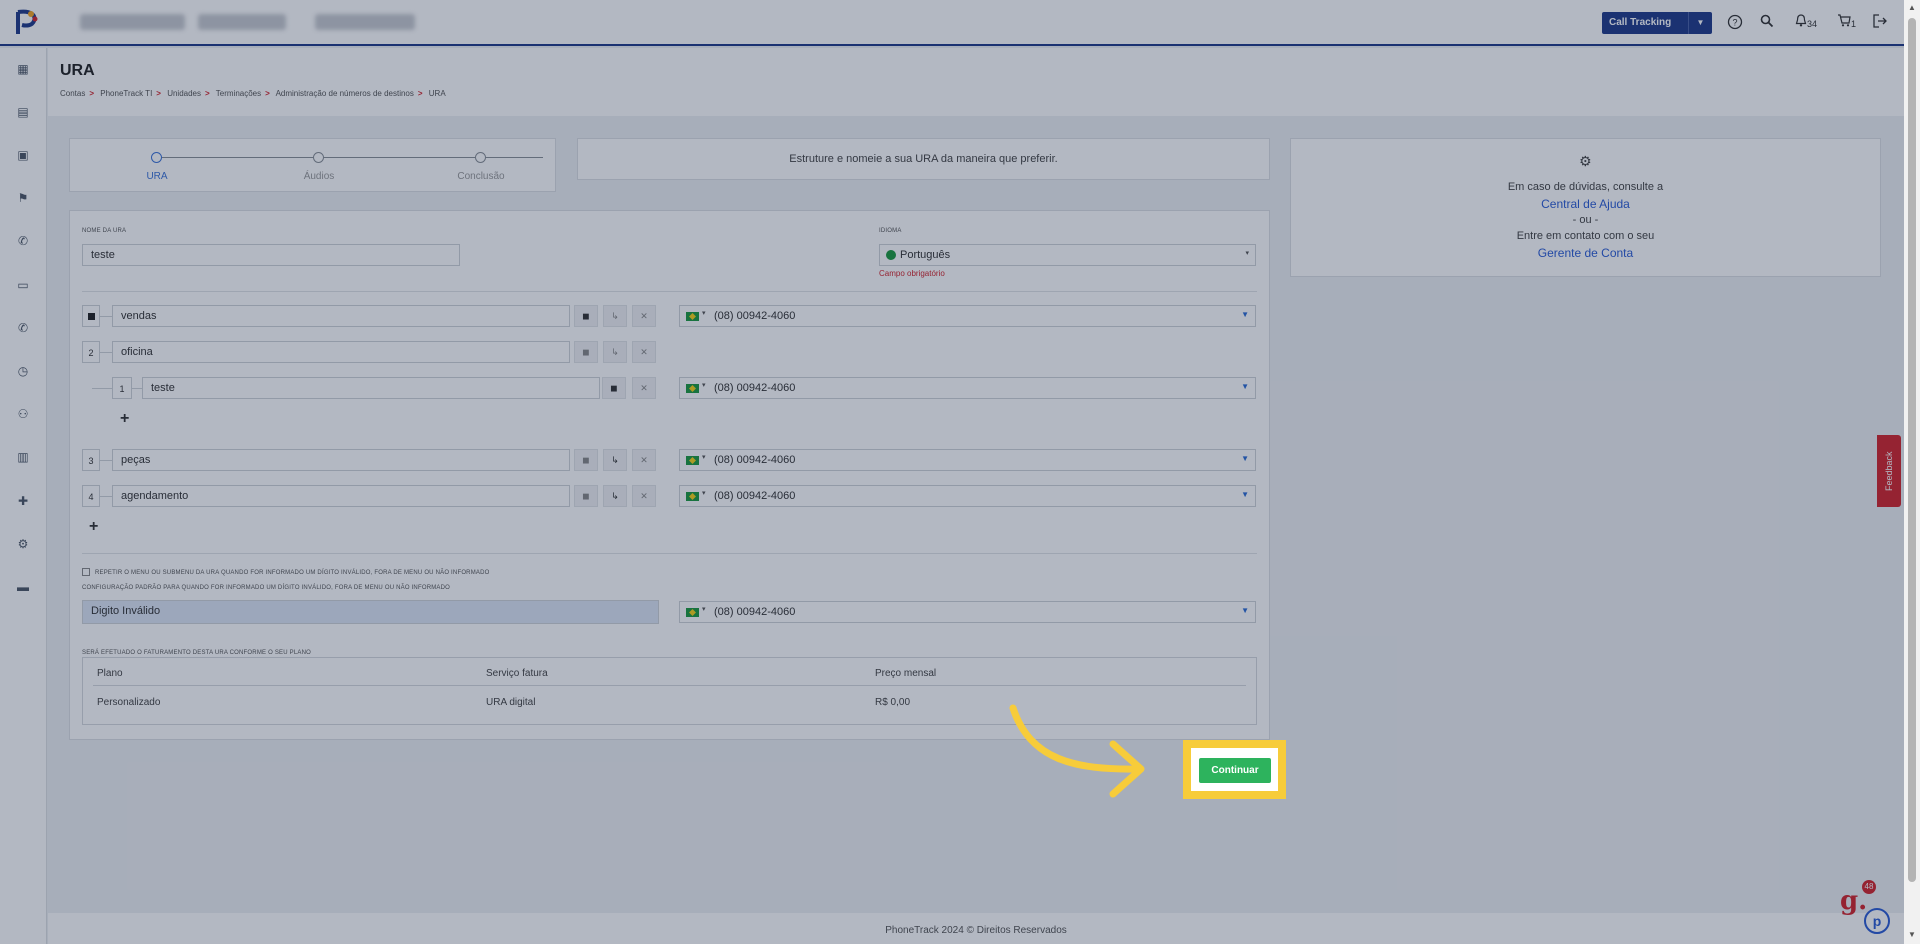 Image resolution: width=1920 pixels, height=944 pixels. Describe the element at coordinates (1585, 161) in the screenshot. I see `gear-icon: ⚙` at that location.